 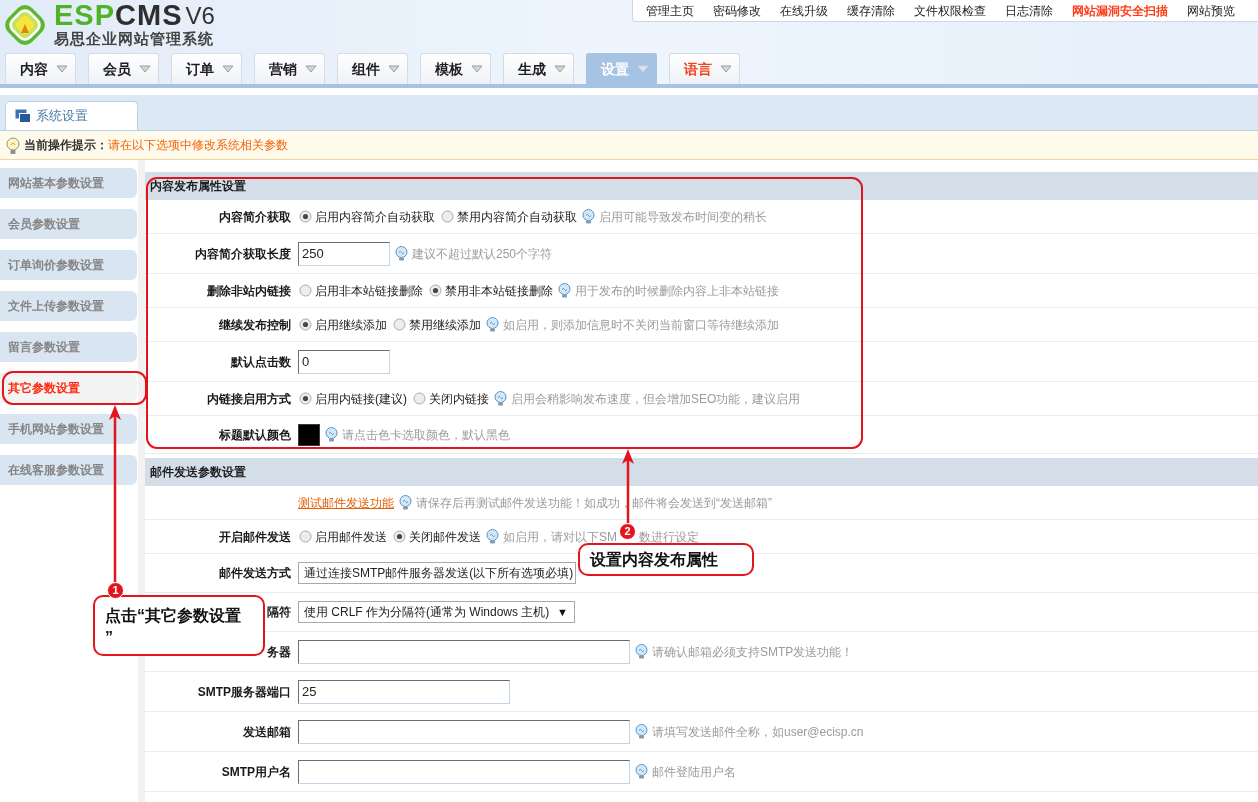 I want to click on field-label: 继续发布控制, so click(x=255, y=325).